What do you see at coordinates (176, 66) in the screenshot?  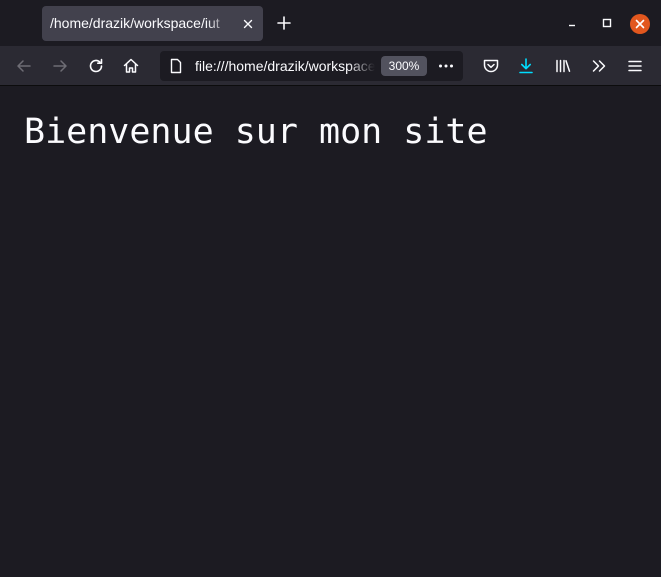 I see `page-icon` at bounding box center [176, 66].